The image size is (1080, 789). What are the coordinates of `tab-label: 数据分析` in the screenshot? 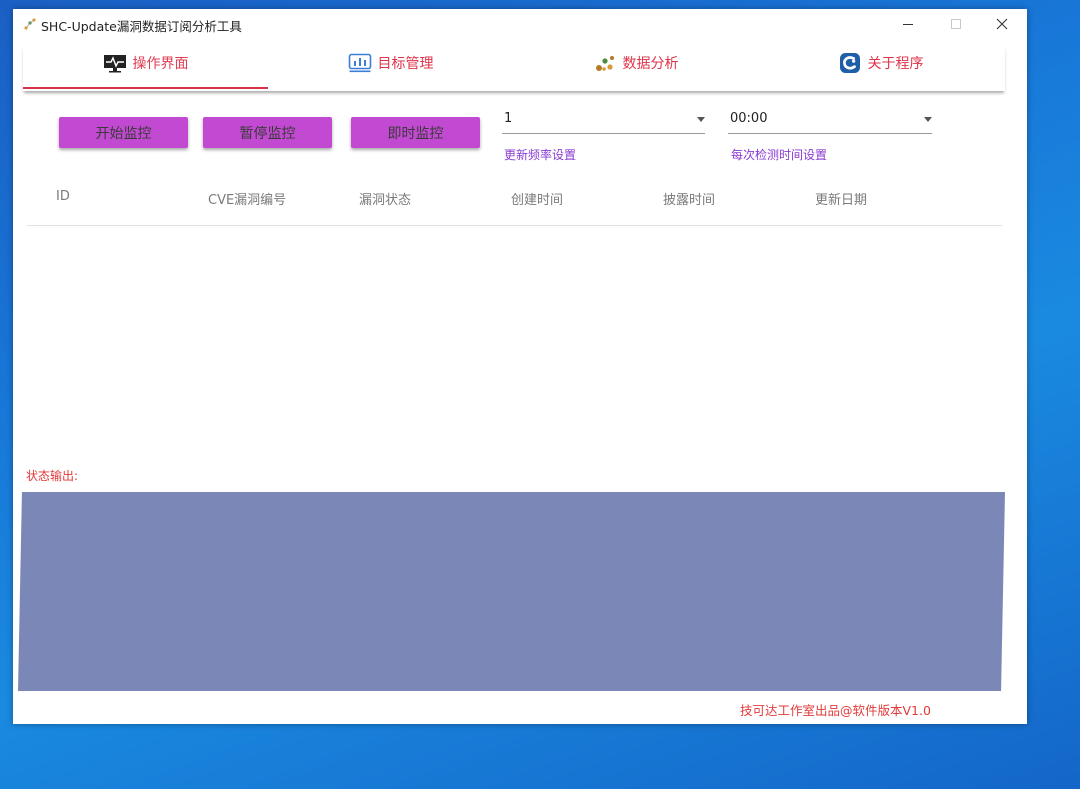 It's located at (650, 64).